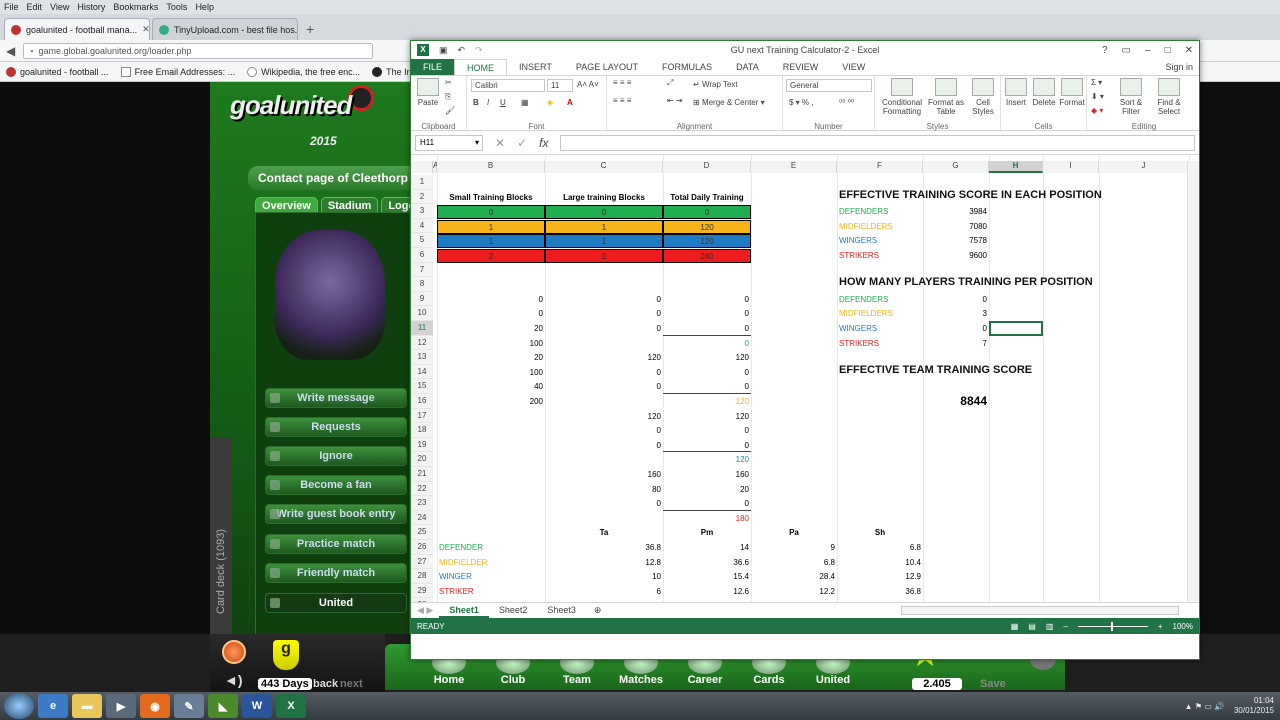 The width and height of the screenshot is (1280, 720). I want to click on guest-book-button: Write guest book entry, so click(336, 514).